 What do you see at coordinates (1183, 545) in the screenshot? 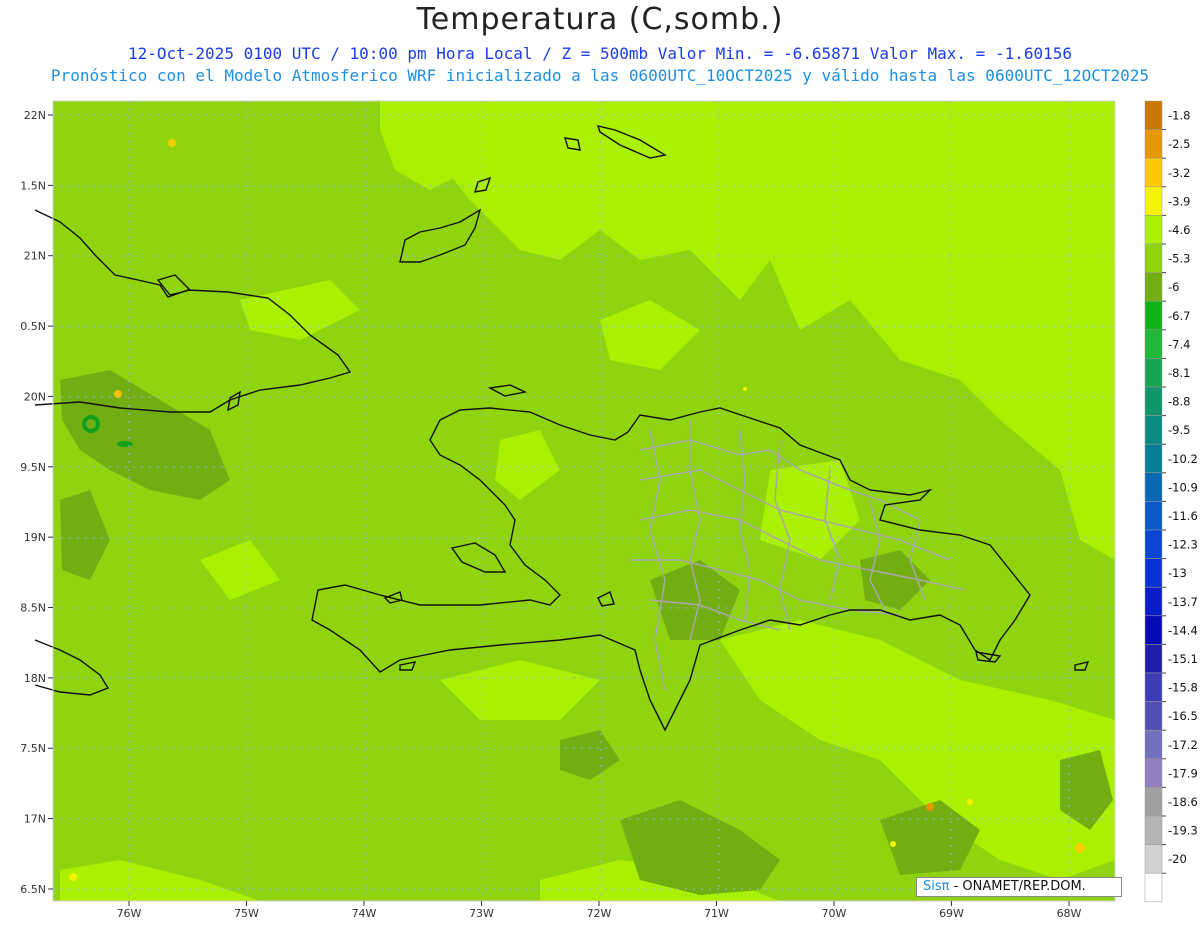
I see `colorbar-label: -12.3` at bounding box center [1183, 545].